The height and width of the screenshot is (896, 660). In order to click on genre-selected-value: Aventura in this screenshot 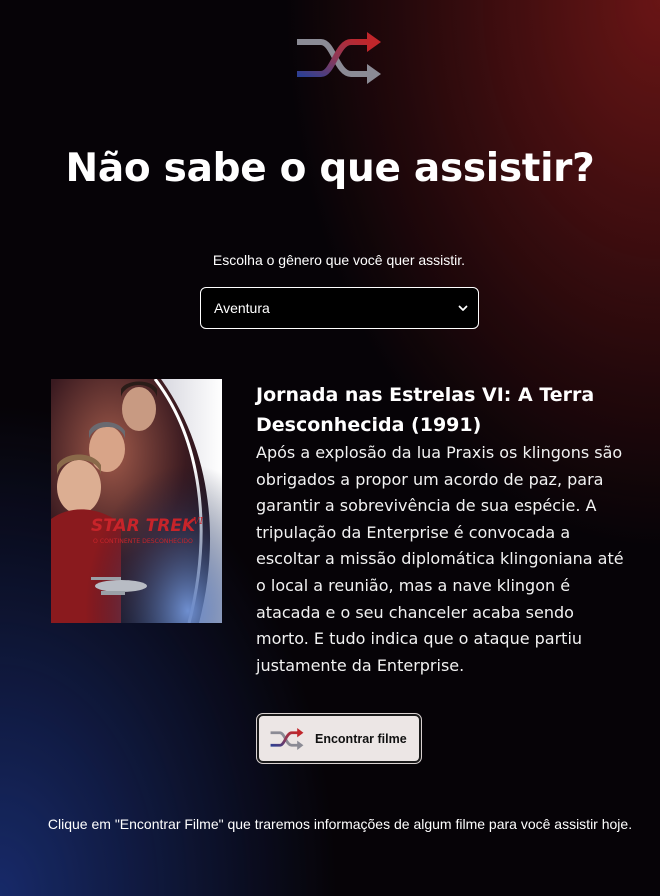, I will do `click(242, 308)`.